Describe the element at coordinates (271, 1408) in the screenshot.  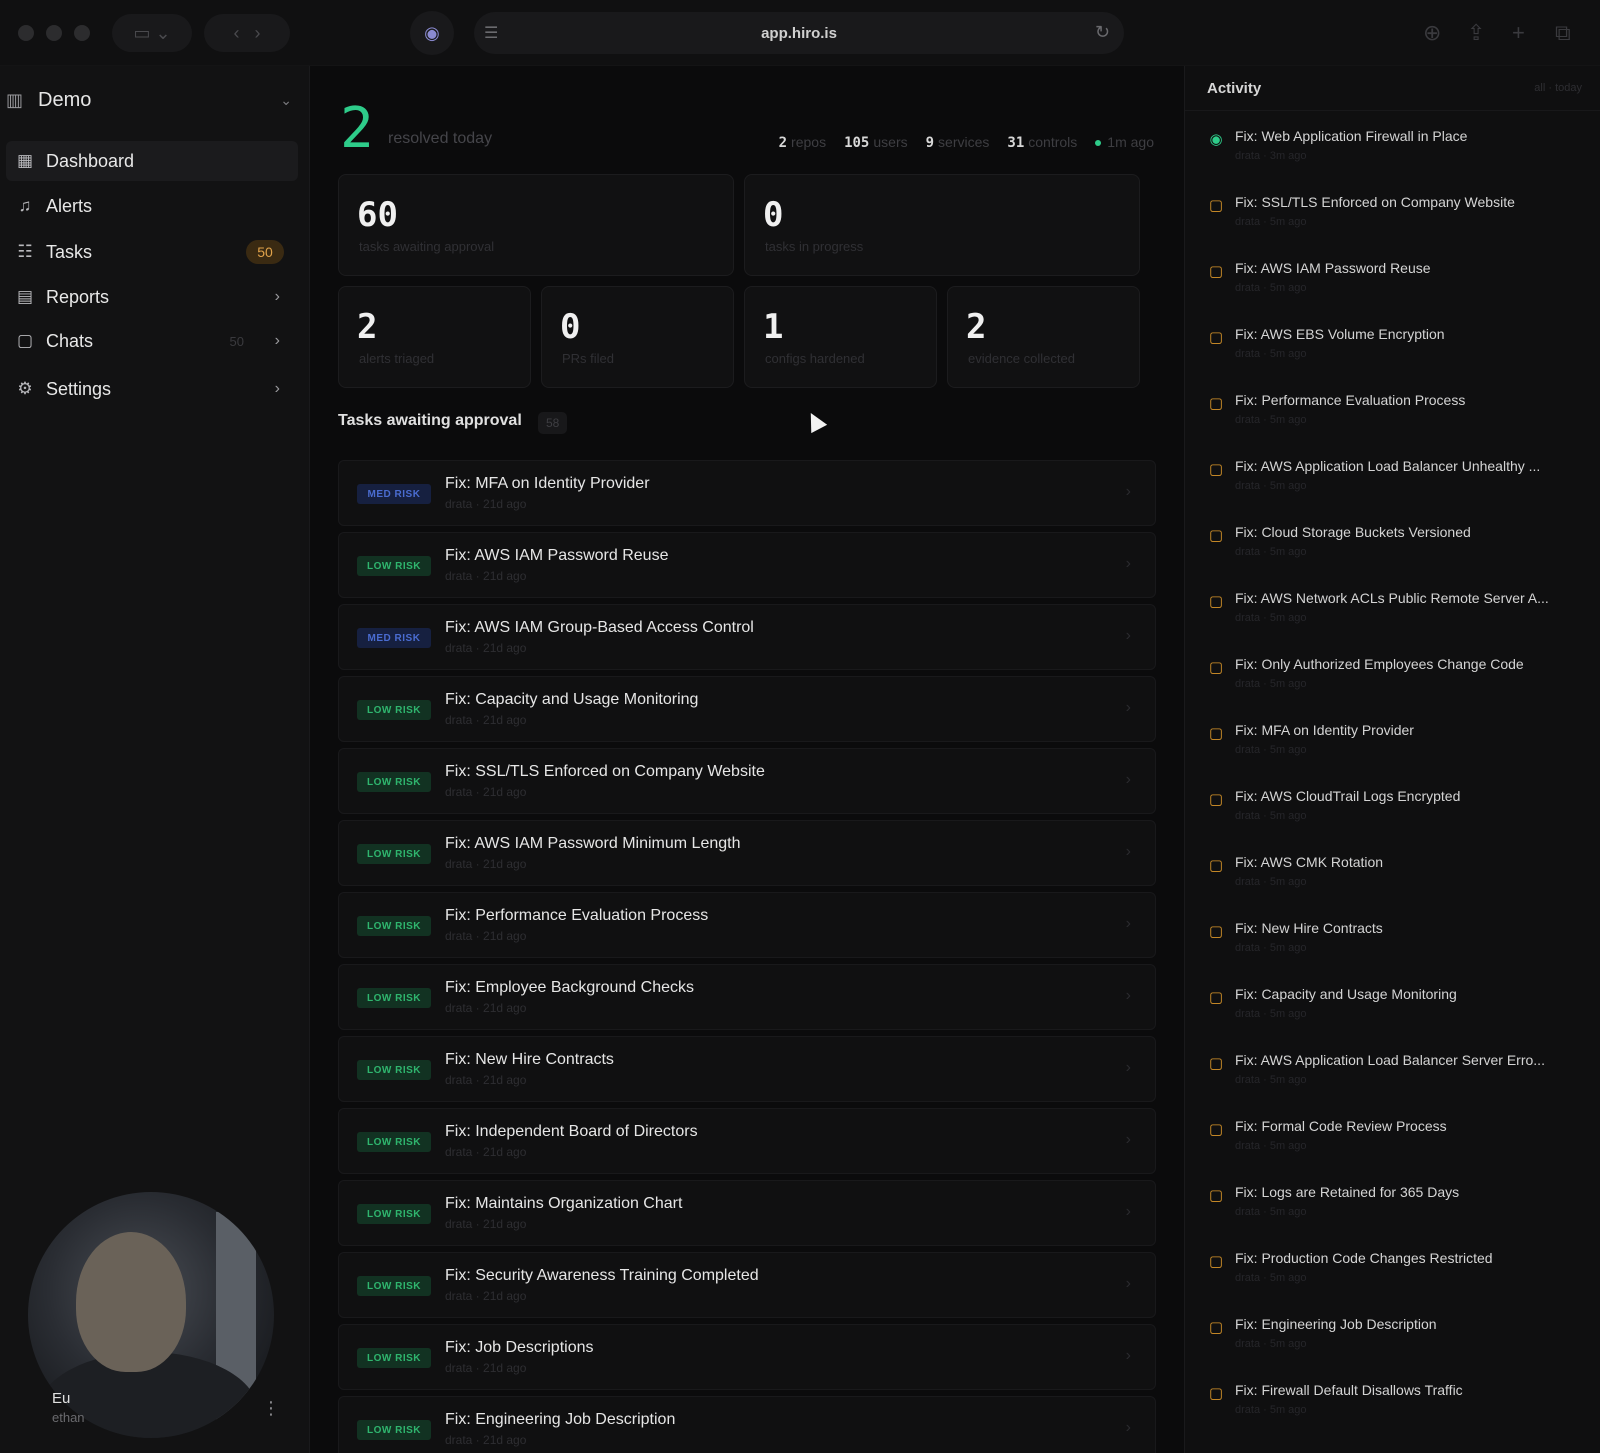
I see `more-options-icon: ⋮` at that location.